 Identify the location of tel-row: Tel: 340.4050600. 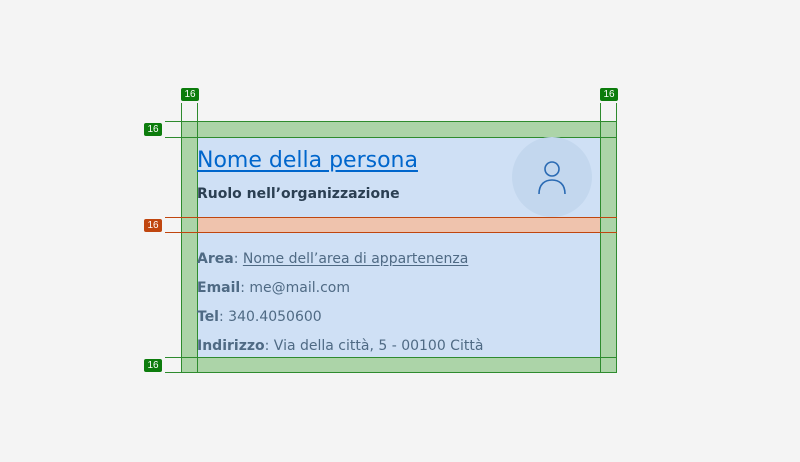
(259, 317).